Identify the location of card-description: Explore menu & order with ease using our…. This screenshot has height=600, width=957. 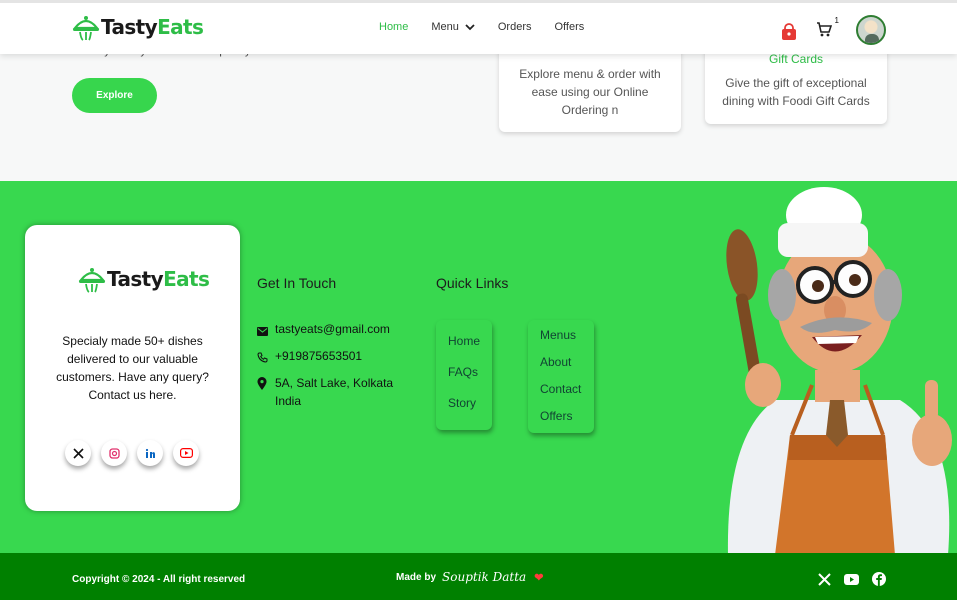
(590, 92).